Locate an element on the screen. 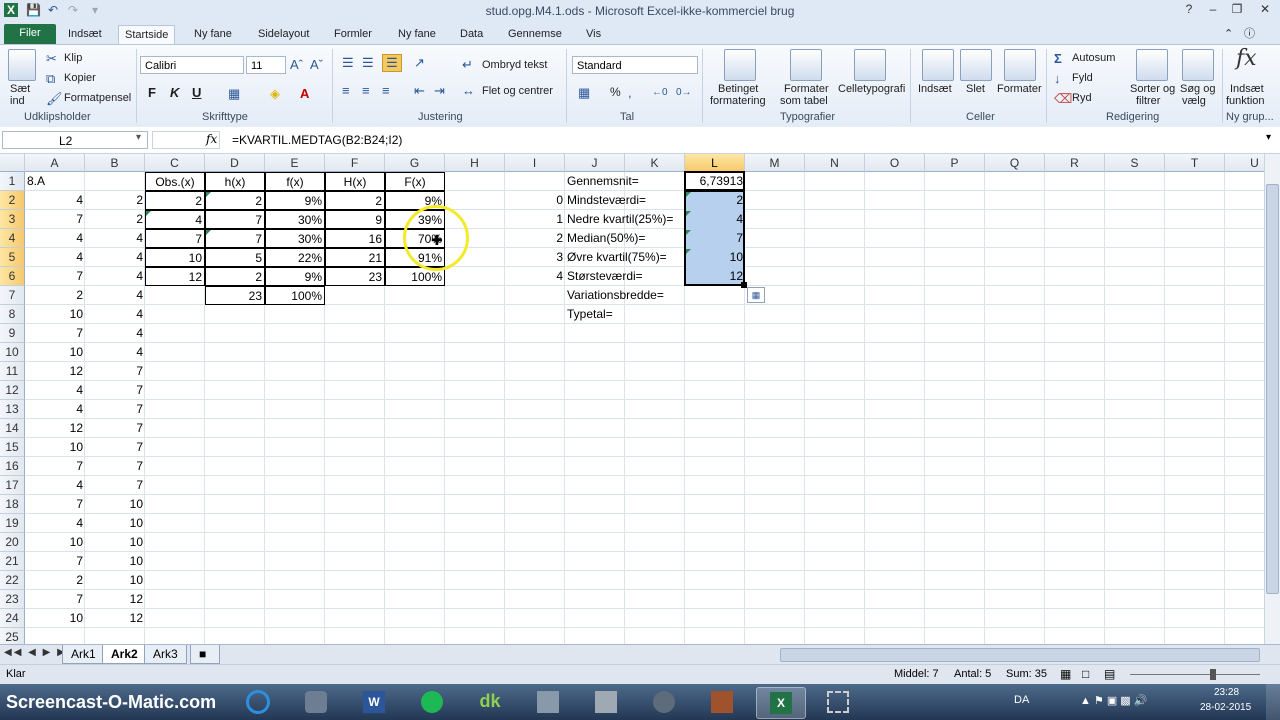  cell-a25 is located at coordinates (55, 636).